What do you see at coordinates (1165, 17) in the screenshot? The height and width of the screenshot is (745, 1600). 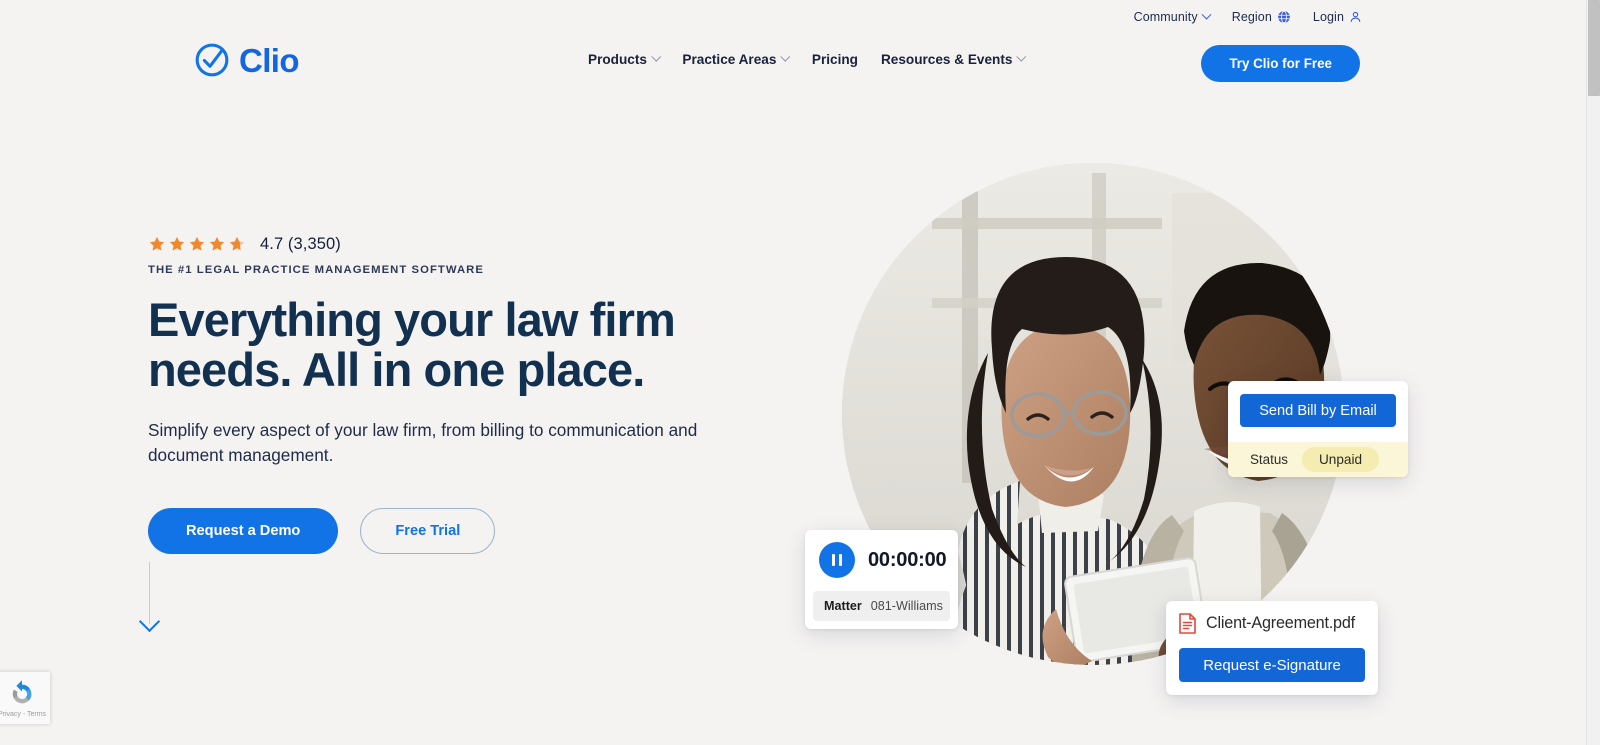 I see `utility-item-label: Community` at bounding box center [1165, 17].